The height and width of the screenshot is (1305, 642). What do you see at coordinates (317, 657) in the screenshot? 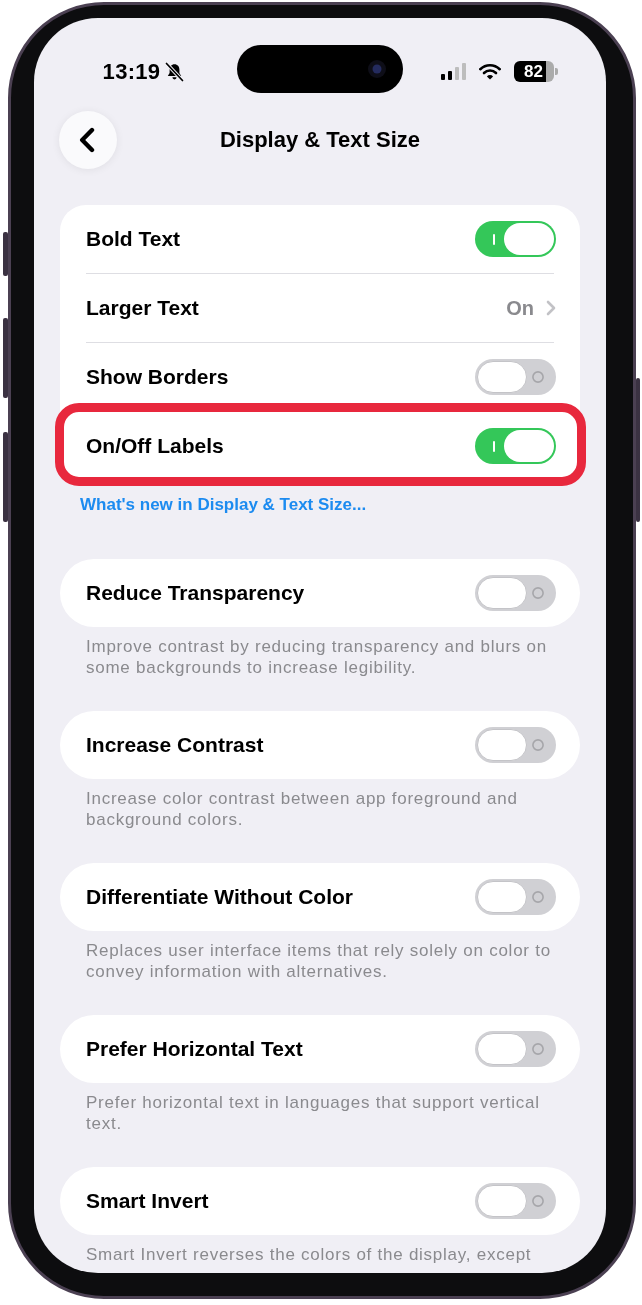
I see `setting-description: Improve contrast by reducing transparency and blurs on some backgrounds to increase legibility.` at bounding box center [317, 657].